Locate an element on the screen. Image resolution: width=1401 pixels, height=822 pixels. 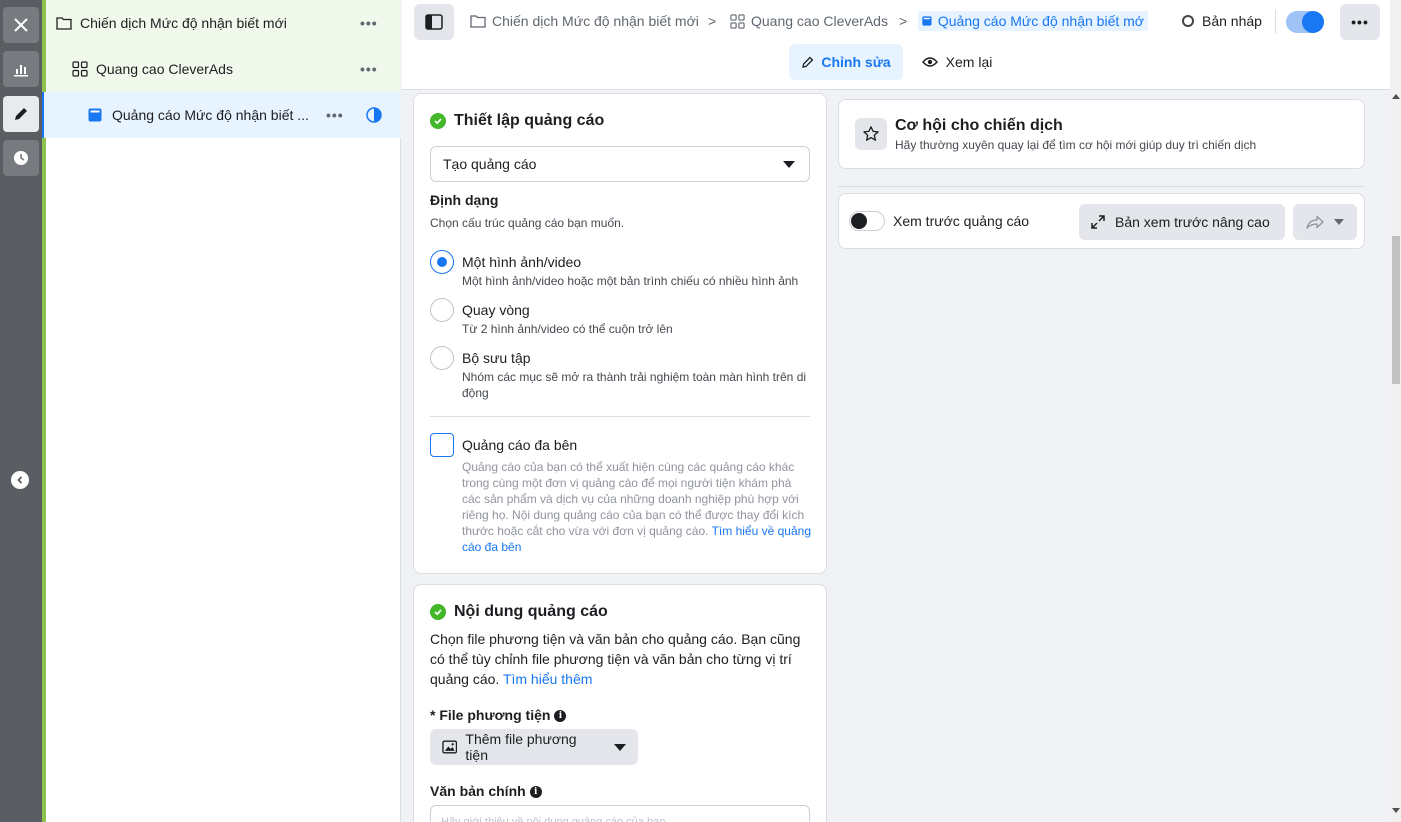
history-button is located at coordinates (21, 158).